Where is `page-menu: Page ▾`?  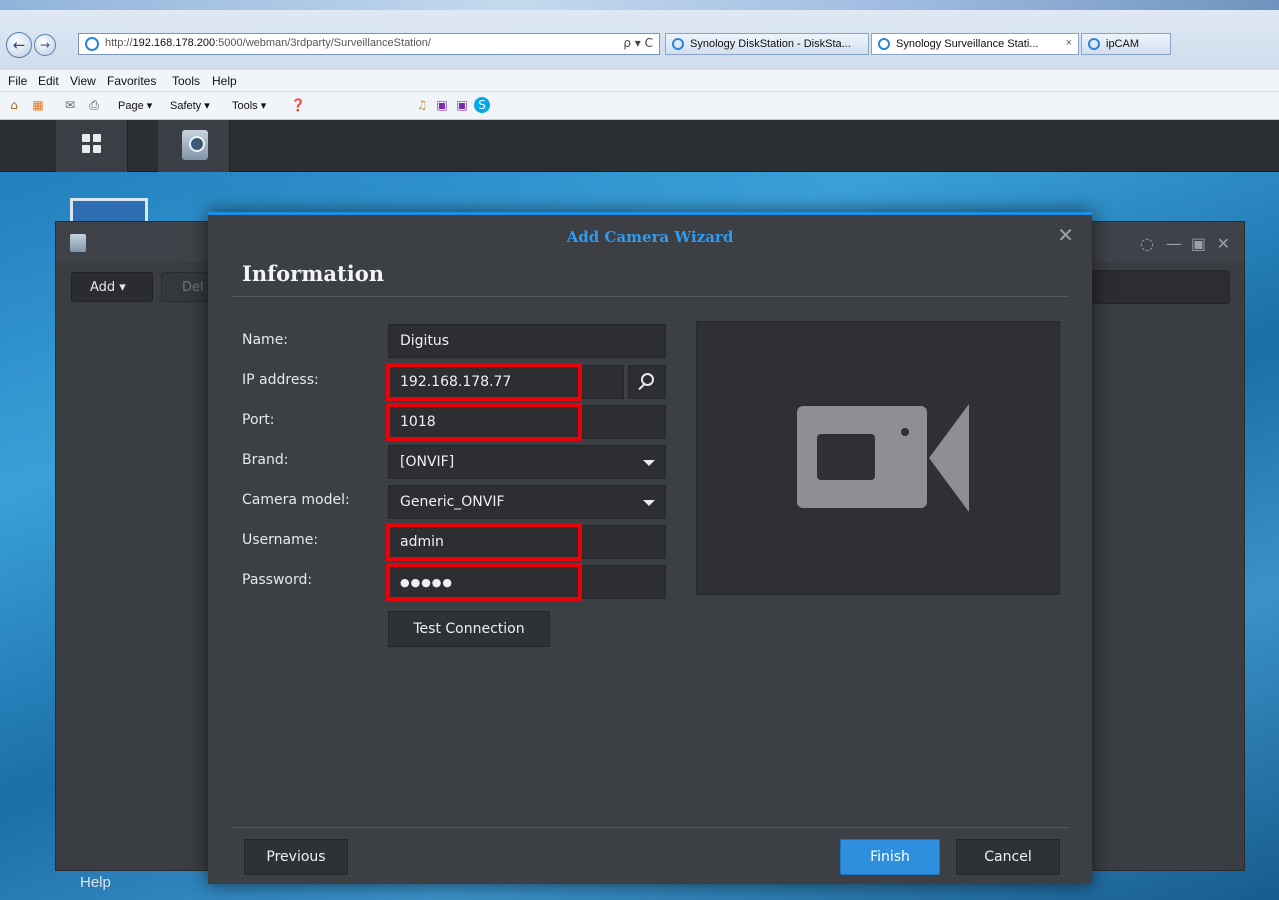 page-menu: Page ▾ is located at coordinates (135, 105).